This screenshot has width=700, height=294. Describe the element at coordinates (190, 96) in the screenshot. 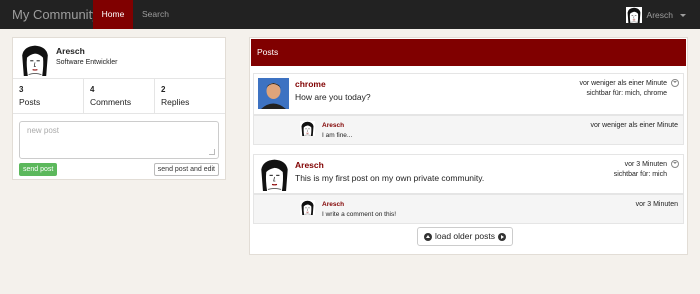

I see `stat-replies: 2 Replies` at that location.